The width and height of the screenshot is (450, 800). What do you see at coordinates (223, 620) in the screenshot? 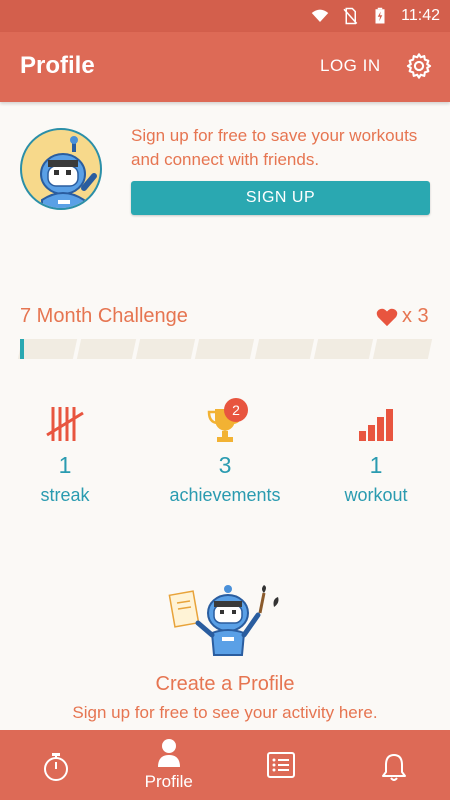
I see `astronaut-illustration-icon` at bounding box center [223, 620].